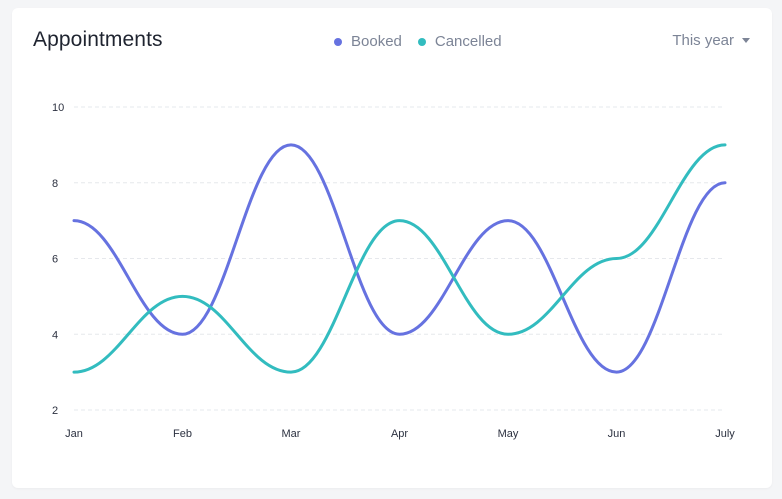  I want to click on x-tick-label: May, so click(508, 434).